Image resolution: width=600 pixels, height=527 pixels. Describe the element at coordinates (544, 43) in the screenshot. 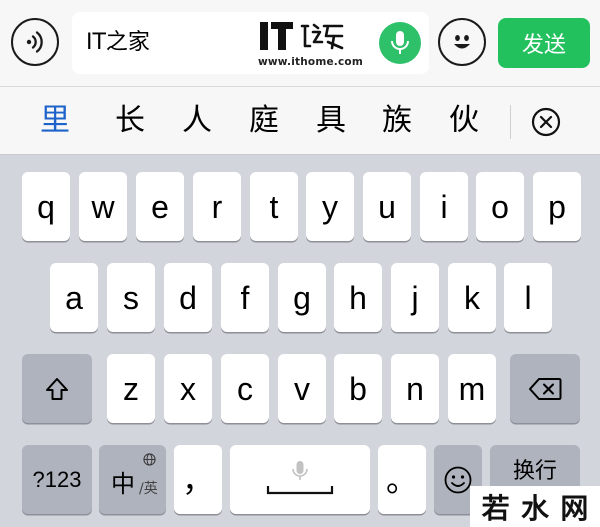

I see `send-button: 发送` at that location.